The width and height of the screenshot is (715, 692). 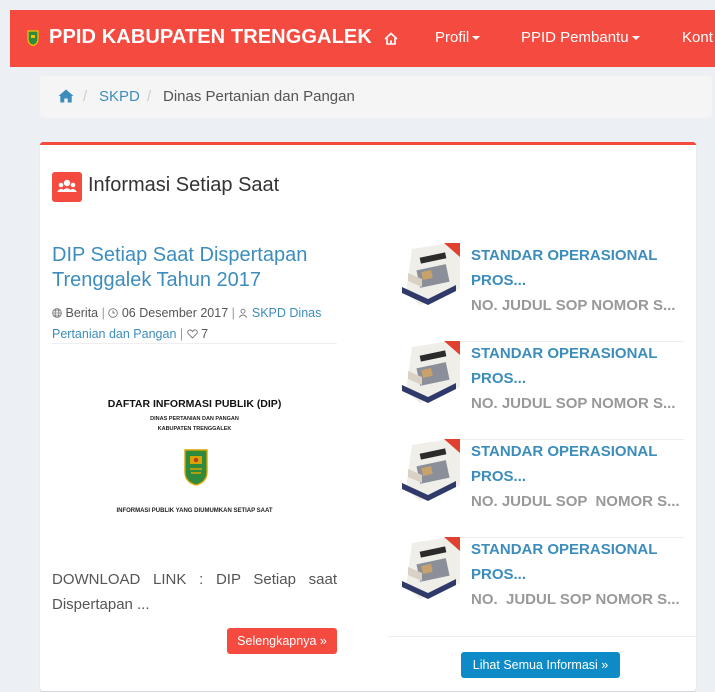 I want to click on read-more-button: Selengkapnya », so click(x=282, y=641).